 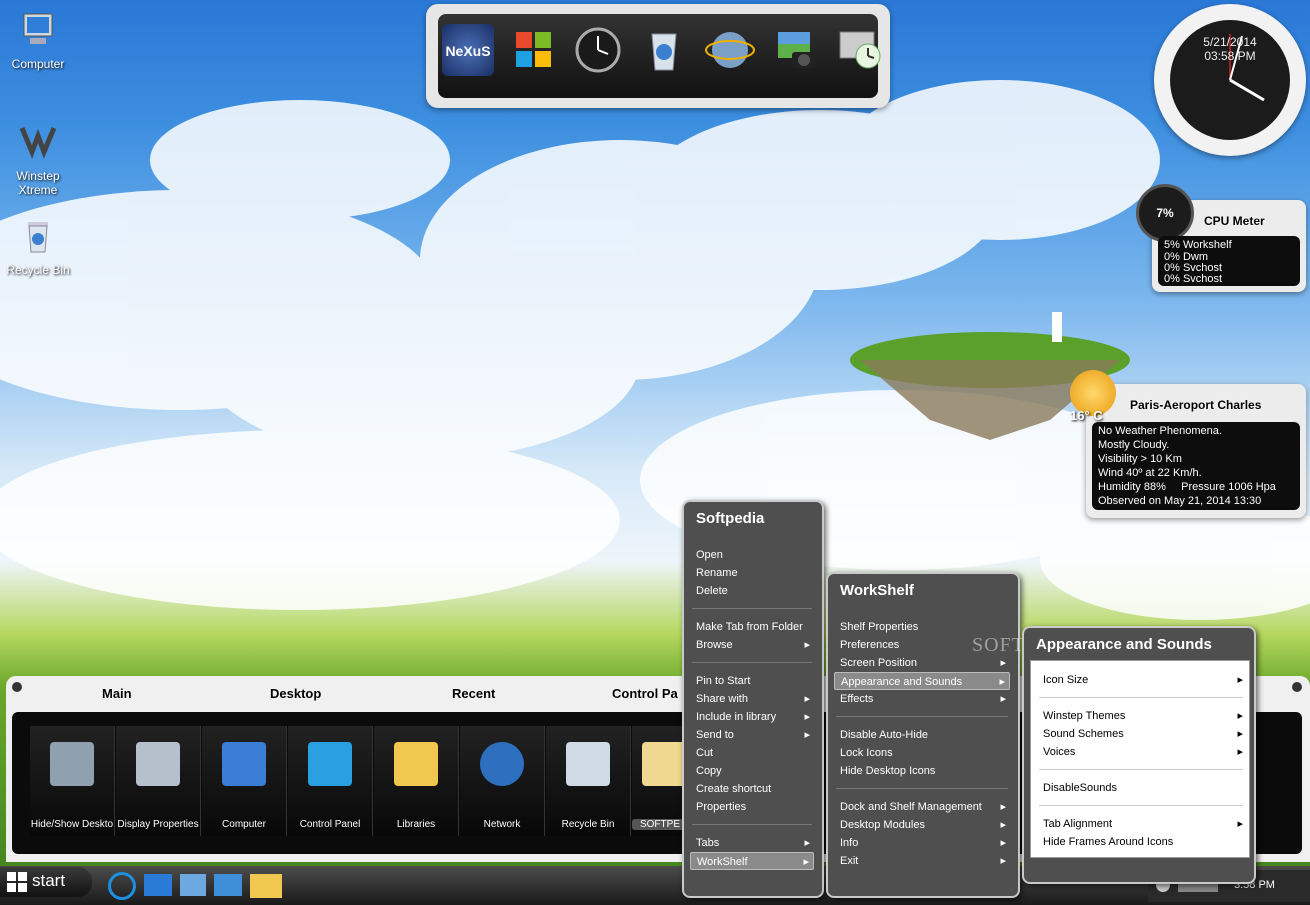 What do you see at coordinates (922, 681) in the screenshot?
I see `menu-item-appearance-and-sounds: Appearance and Sounds` at bounding box center [922, 681].